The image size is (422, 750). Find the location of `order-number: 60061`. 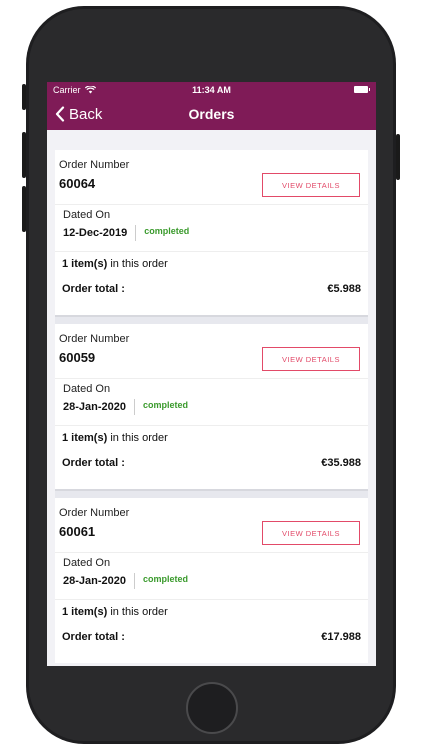

order-number: 60061 is located at coordinates (77, 531).